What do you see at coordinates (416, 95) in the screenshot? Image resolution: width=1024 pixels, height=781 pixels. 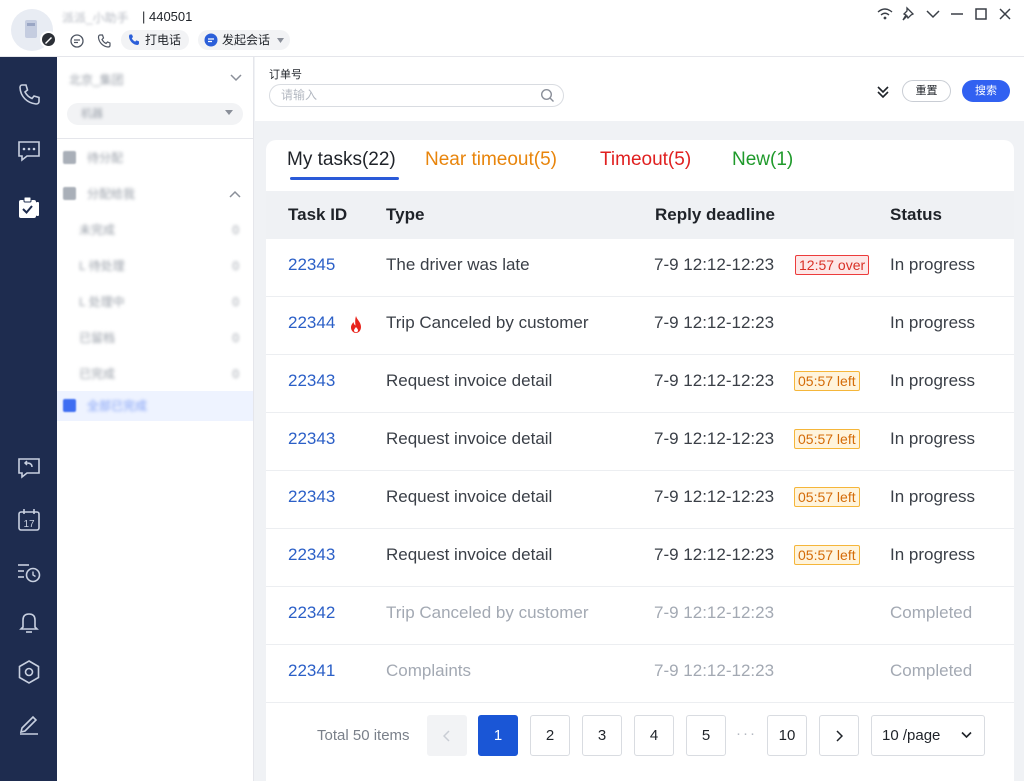 I see `order-number-input: 请输入` at bounding box center [416, 95].